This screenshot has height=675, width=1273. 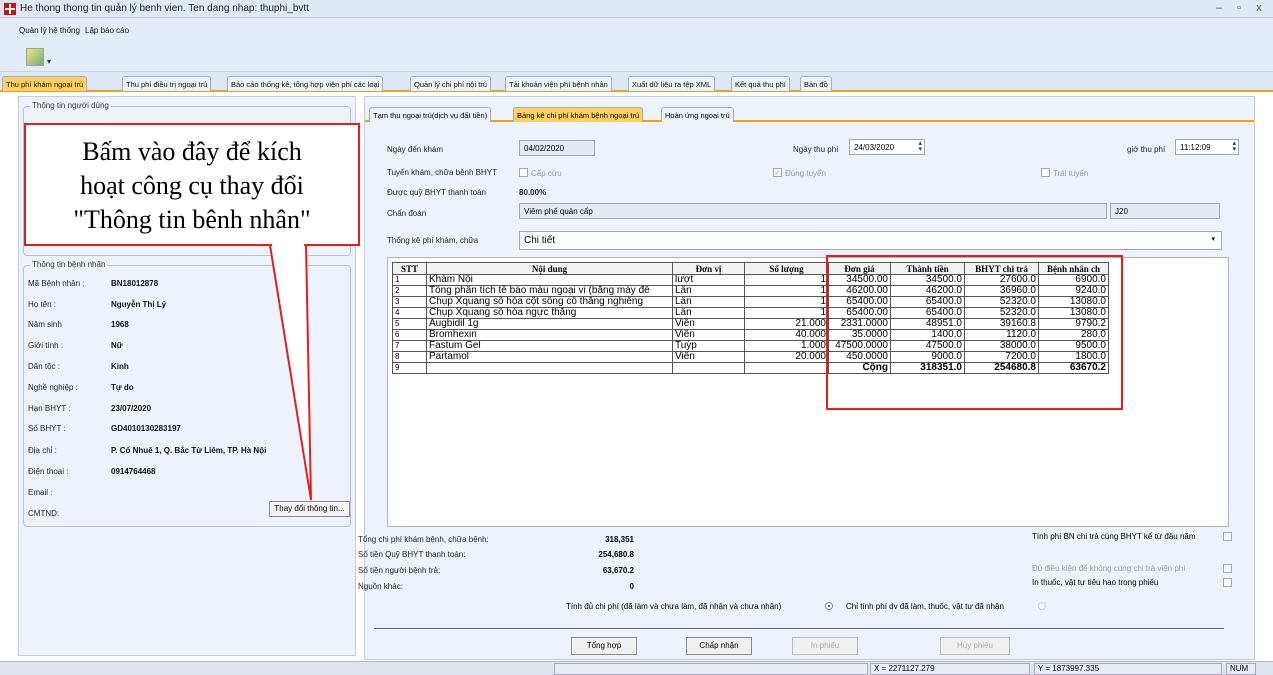 I want to click on tab-cost-statement: Bảng kê chi phí khám bệnh ngoại trú, so click(x=578, y=114).